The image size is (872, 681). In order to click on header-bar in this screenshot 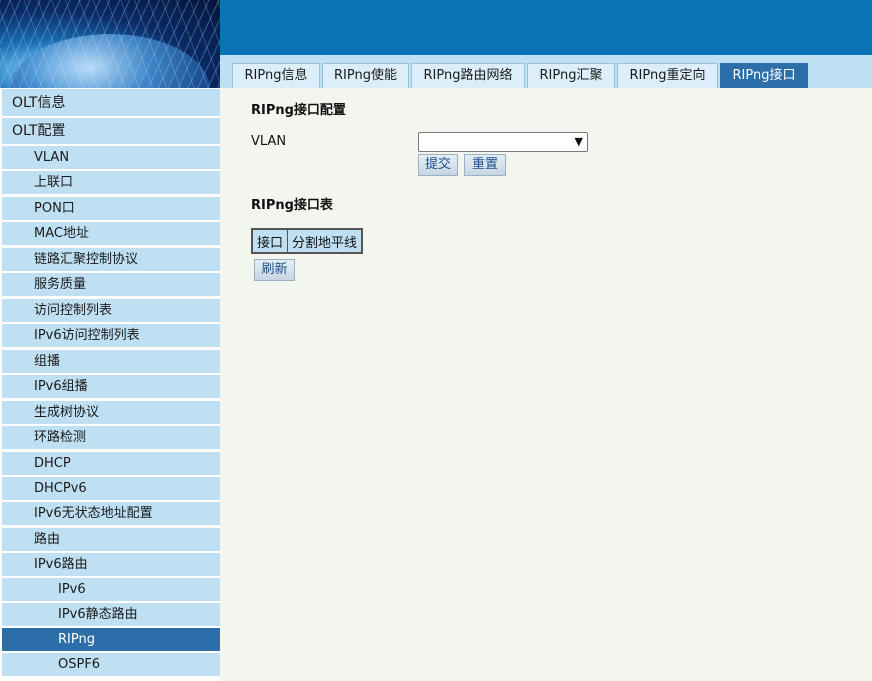, I will do `click(546, 27)`.